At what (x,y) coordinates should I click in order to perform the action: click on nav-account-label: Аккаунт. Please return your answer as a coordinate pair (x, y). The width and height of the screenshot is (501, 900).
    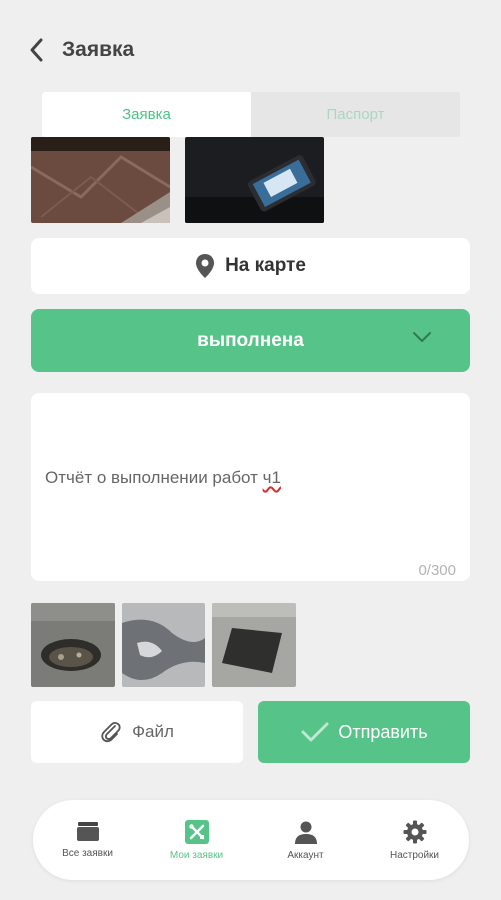
    Looking at the image, I should click on (305, 855).